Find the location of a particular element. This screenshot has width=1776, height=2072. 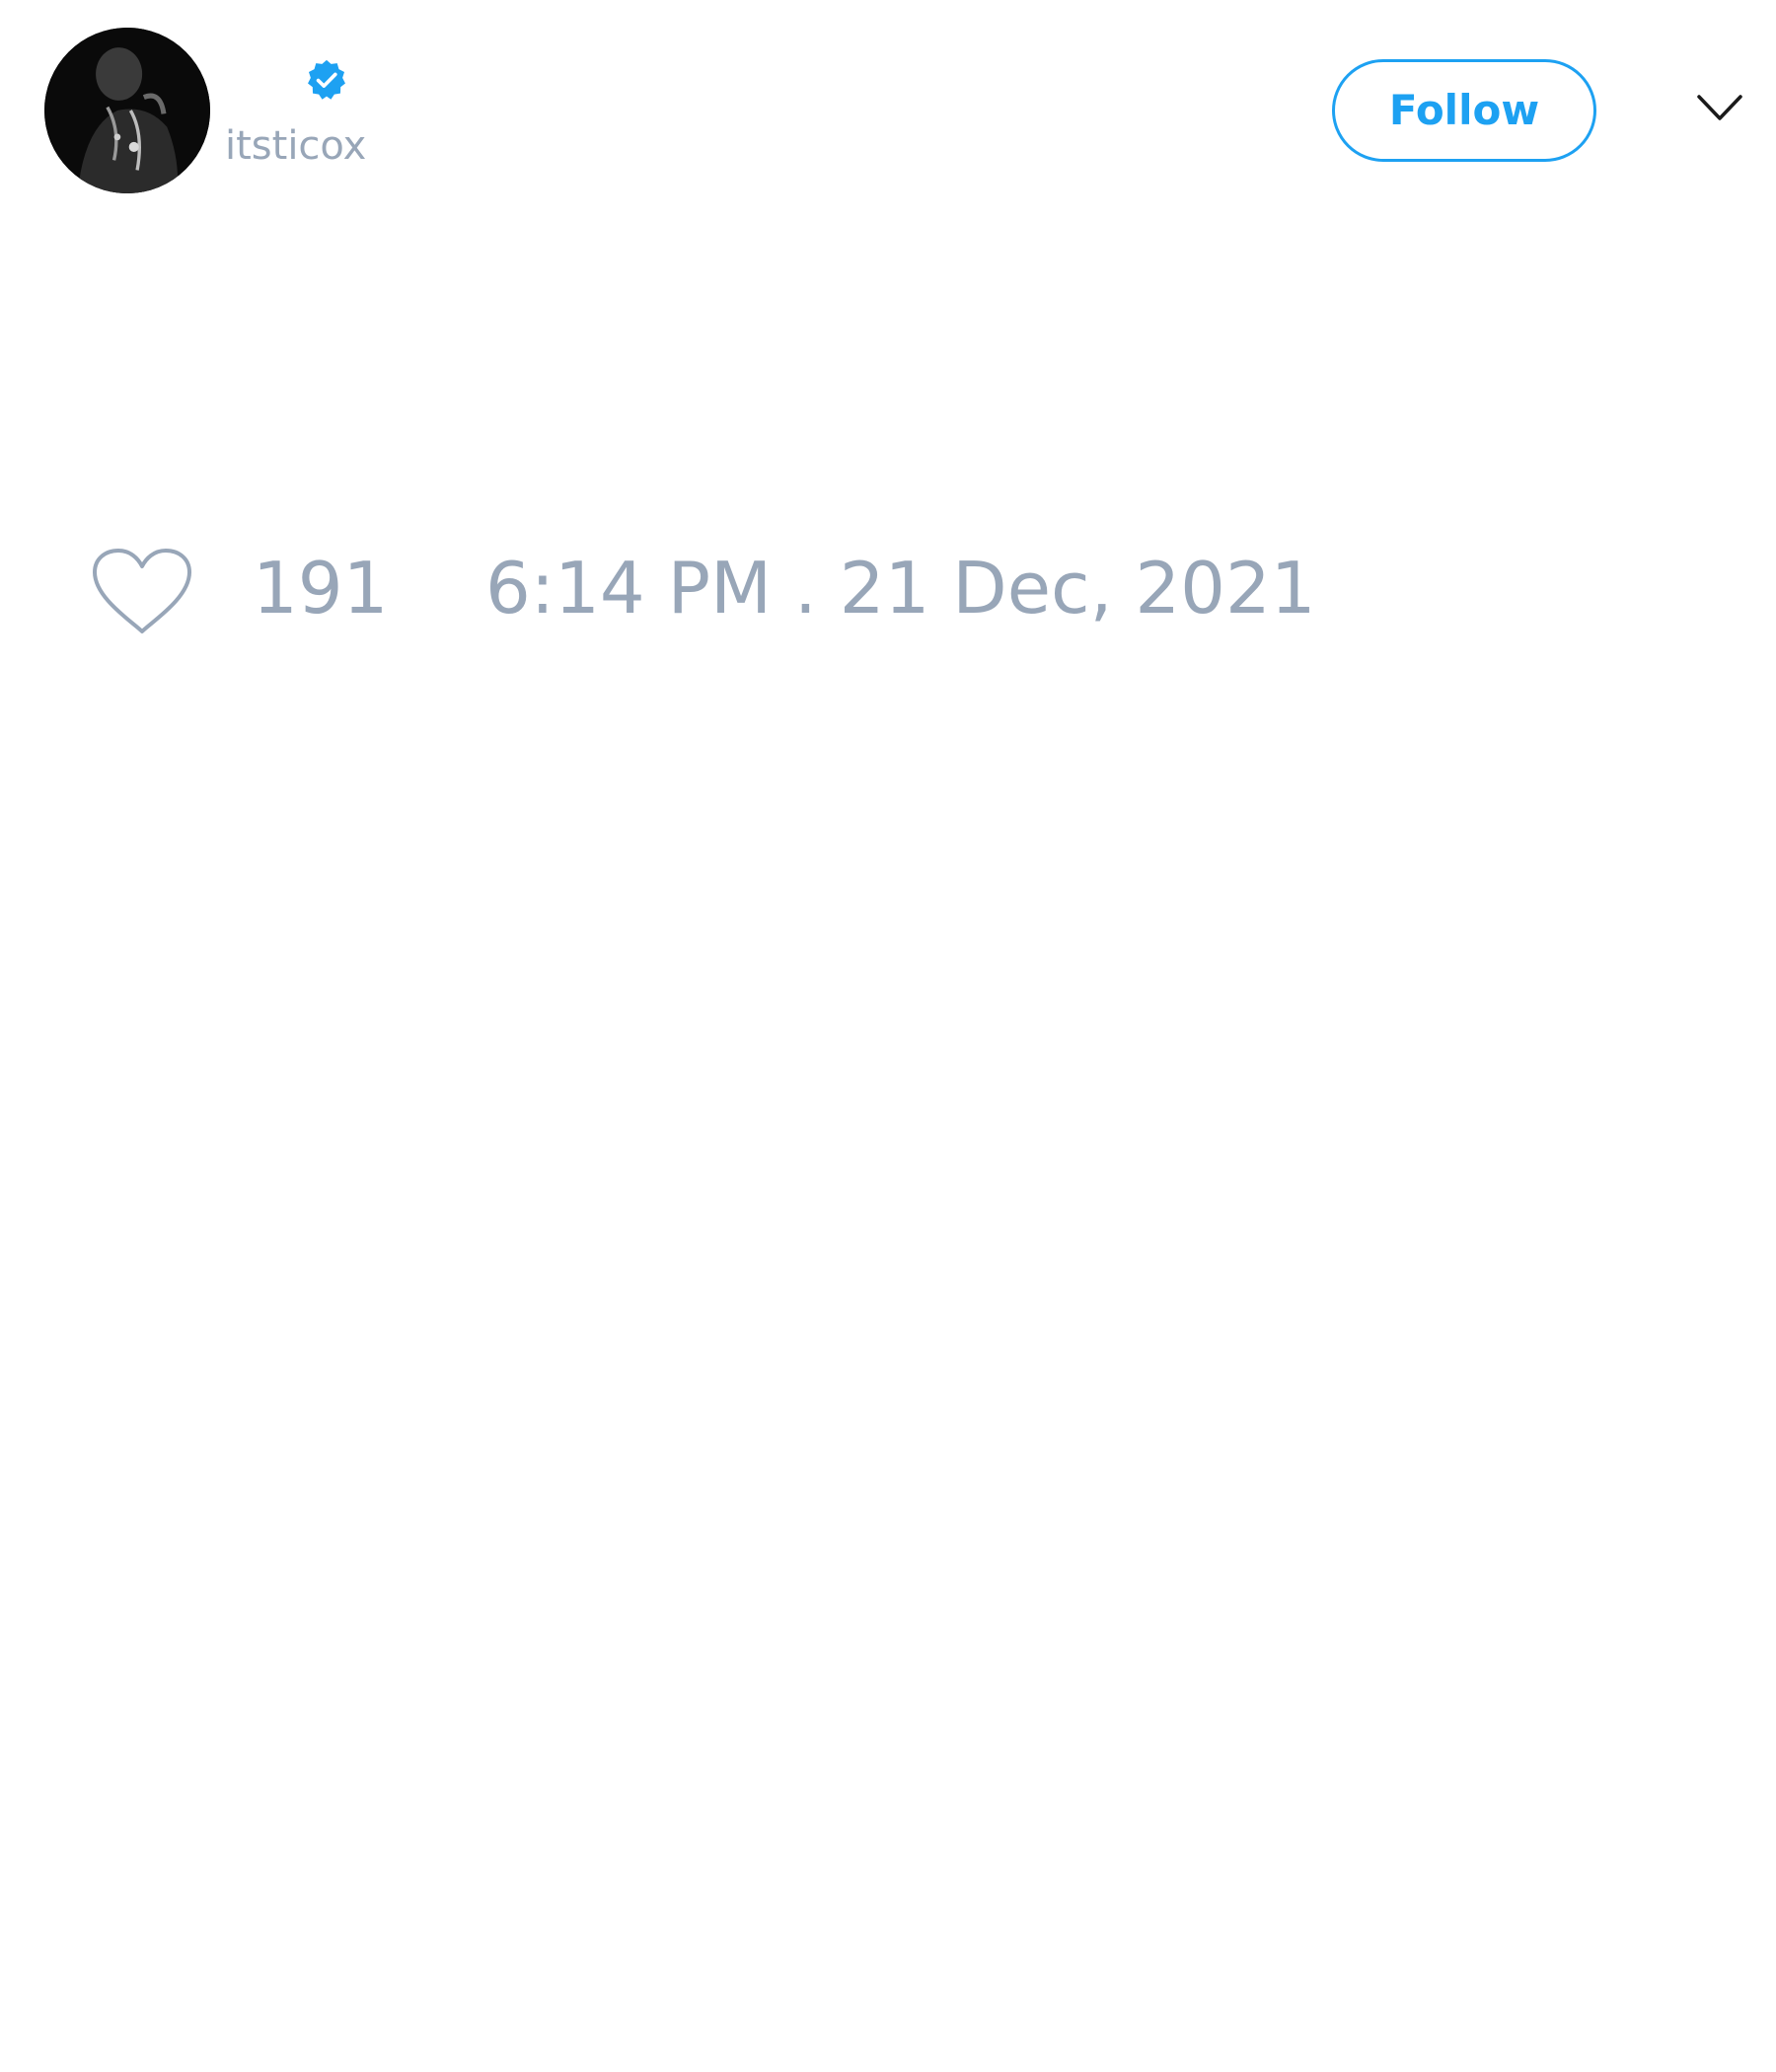

like-count: 191 is located at coordinates (321, 588).